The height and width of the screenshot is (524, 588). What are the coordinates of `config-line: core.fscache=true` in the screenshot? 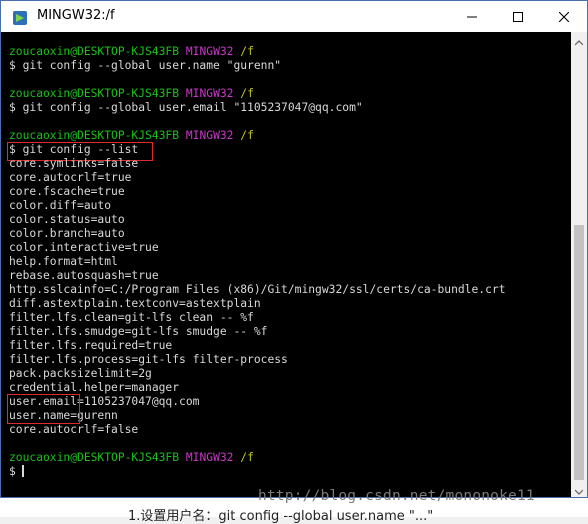 It's located at (67, 191).